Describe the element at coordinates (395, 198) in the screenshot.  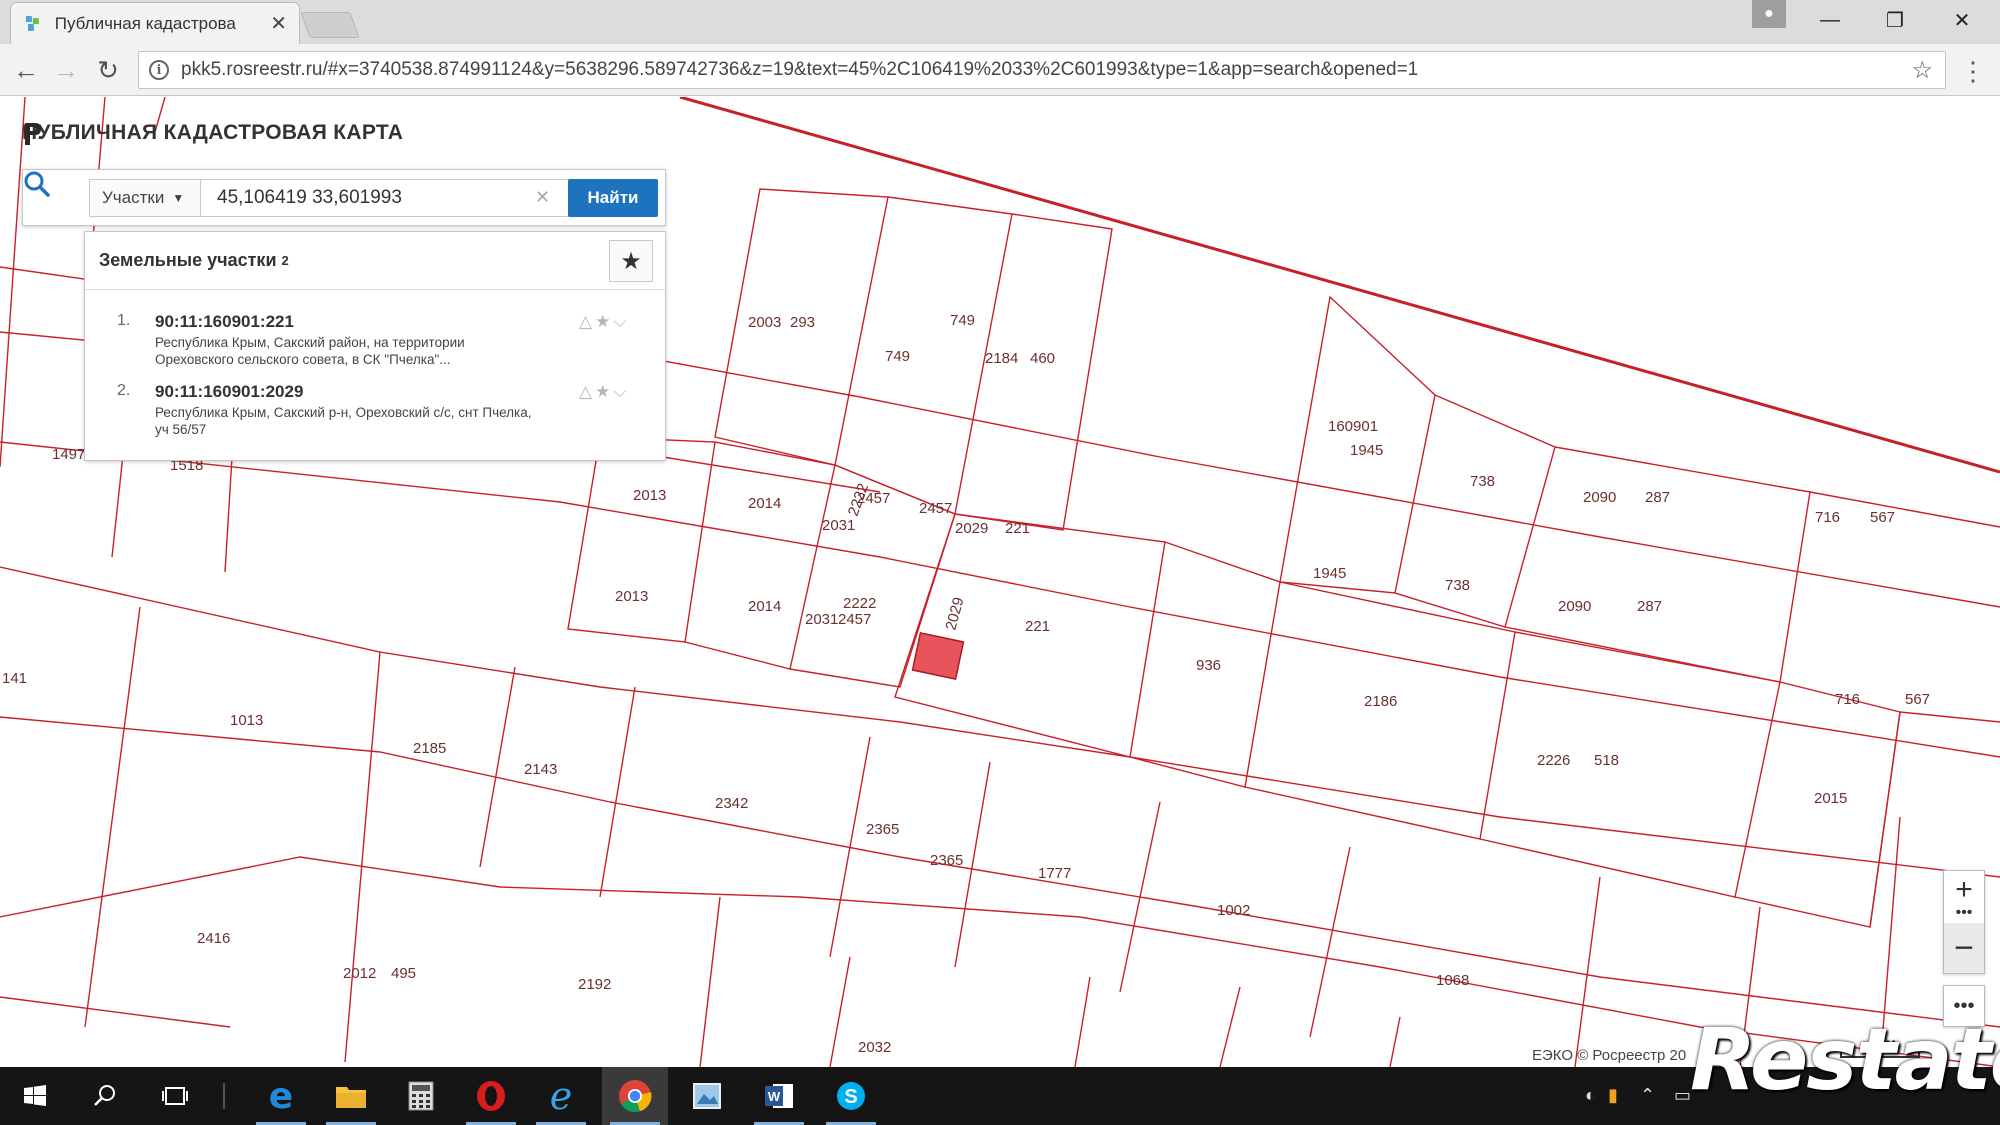
I see `search-input` at that location.